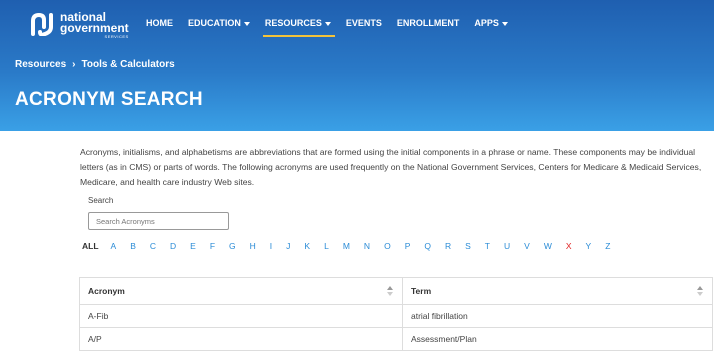 The height and width of the screenshot is (351, 714). Describe the element at coordinates (106, 291) in the screenshot. I see `column-header-acronym-label: Acronym` at that location.